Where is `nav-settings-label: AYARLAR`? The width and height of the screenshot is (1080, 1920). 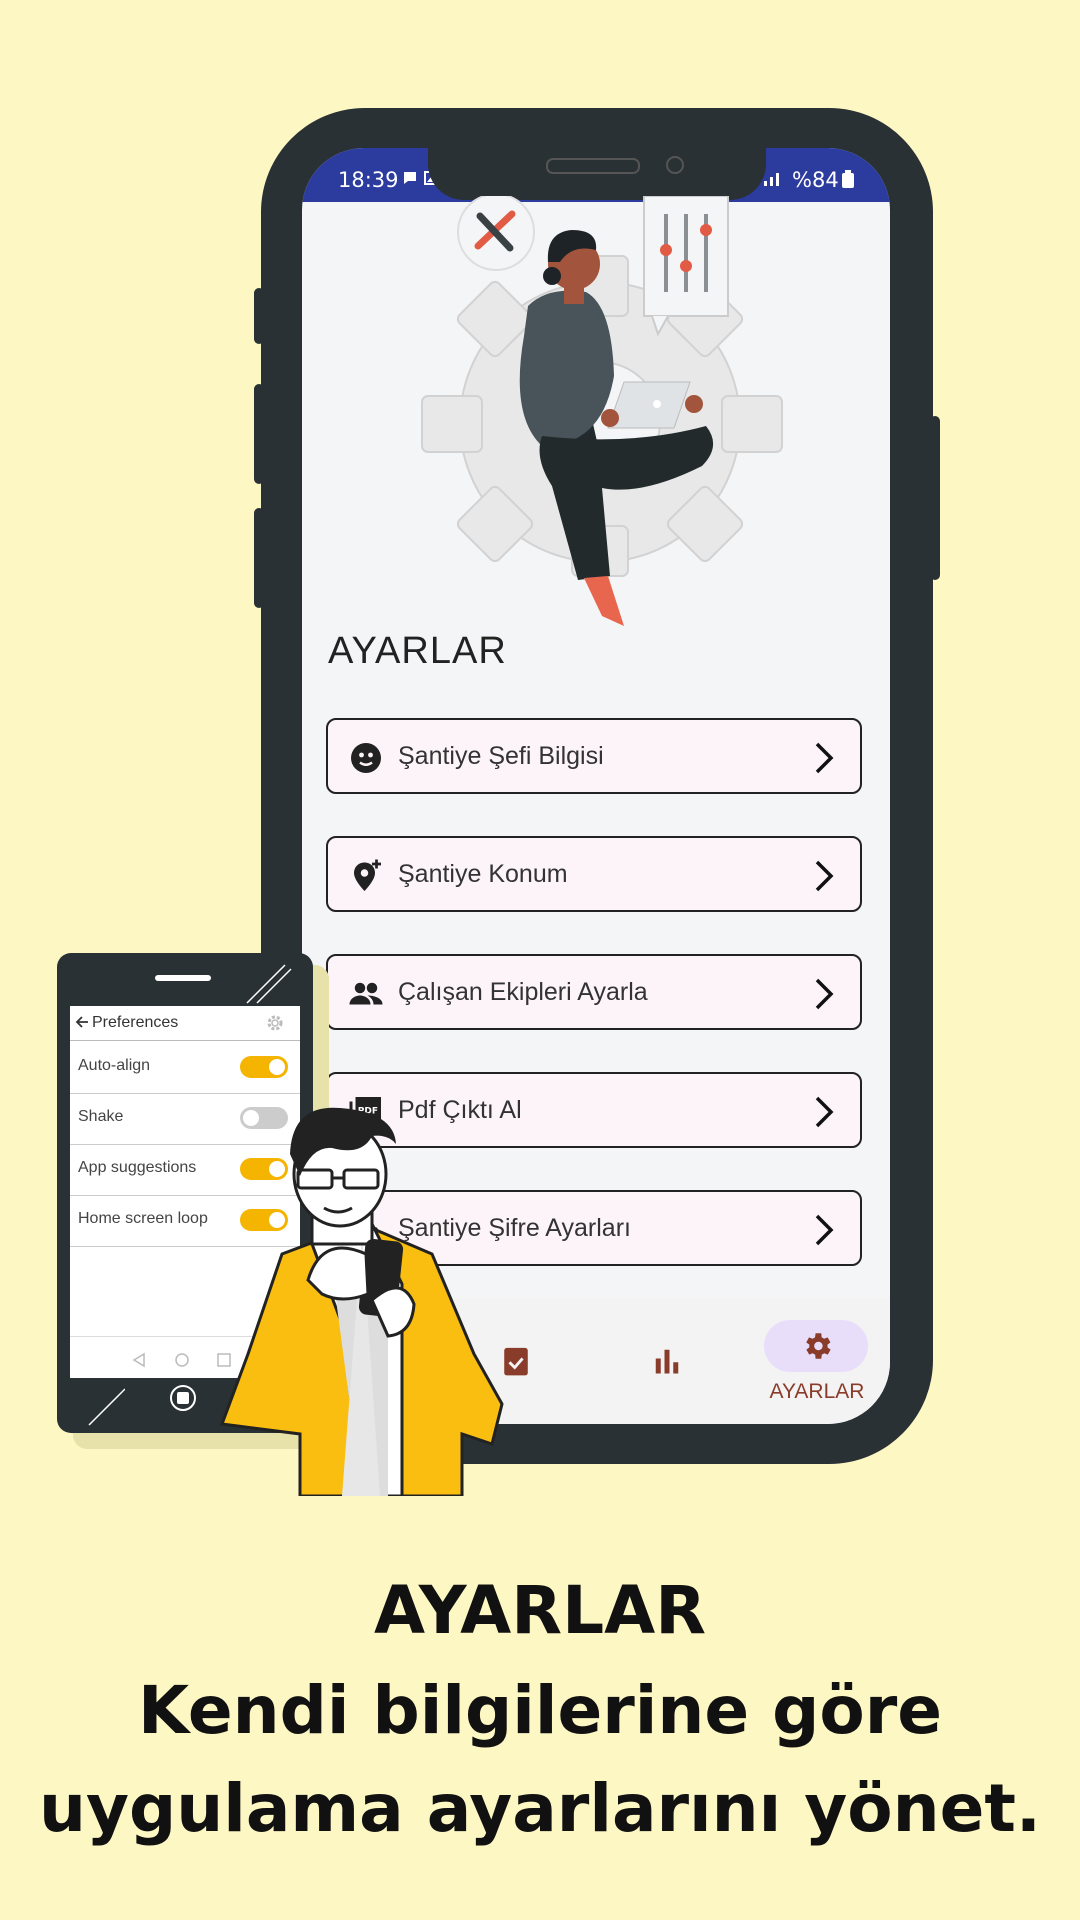 nav-settings-label: AYARLAR is located at coordinates (817, 1391).